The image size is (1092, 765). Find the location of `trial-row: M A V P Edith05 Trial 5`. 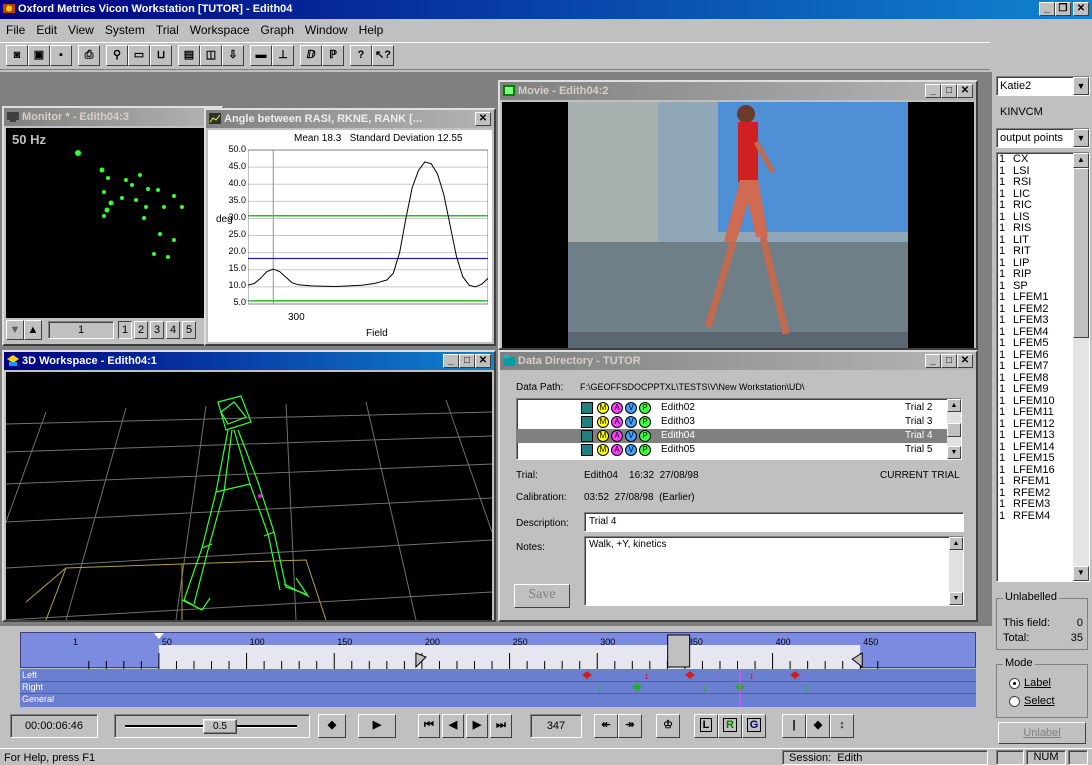

trial-row: M A V P Edith05 Trial 5 is located at coordinates (732, 450).